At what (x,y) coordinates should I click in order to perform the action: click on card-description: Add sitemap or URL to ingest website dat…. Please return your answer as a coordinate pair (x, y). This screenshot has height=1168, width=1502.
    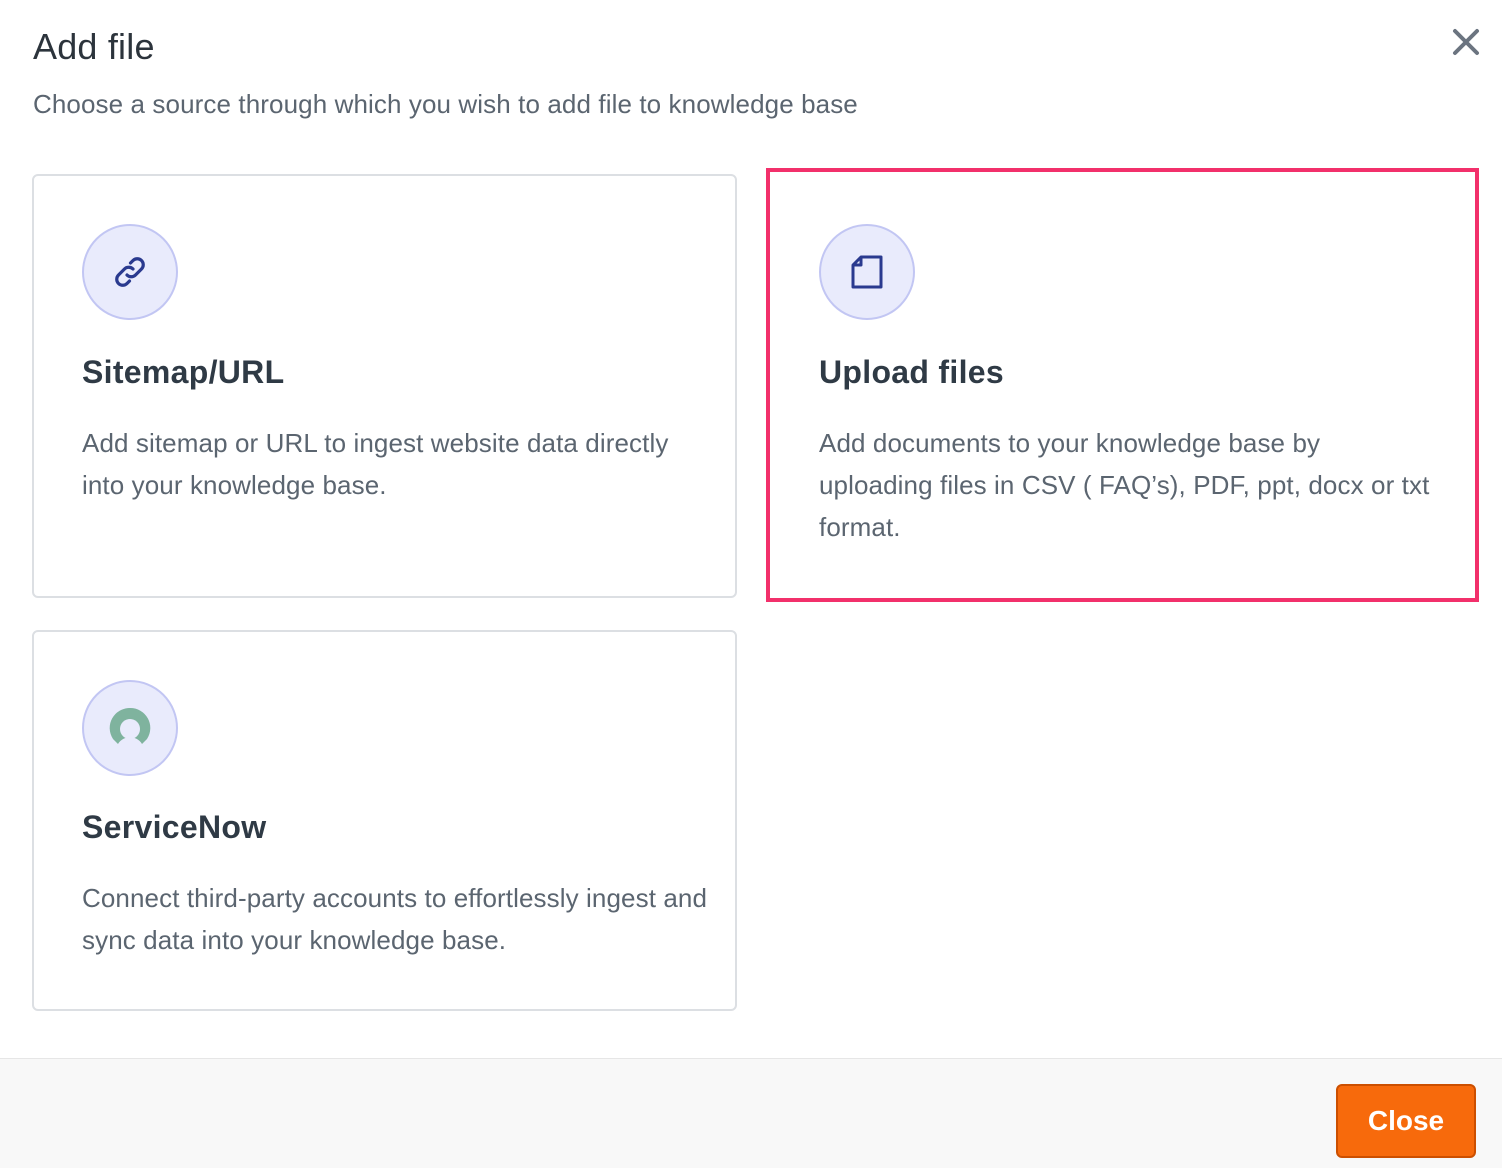
    Looking at the image, I should click on (375, 464).